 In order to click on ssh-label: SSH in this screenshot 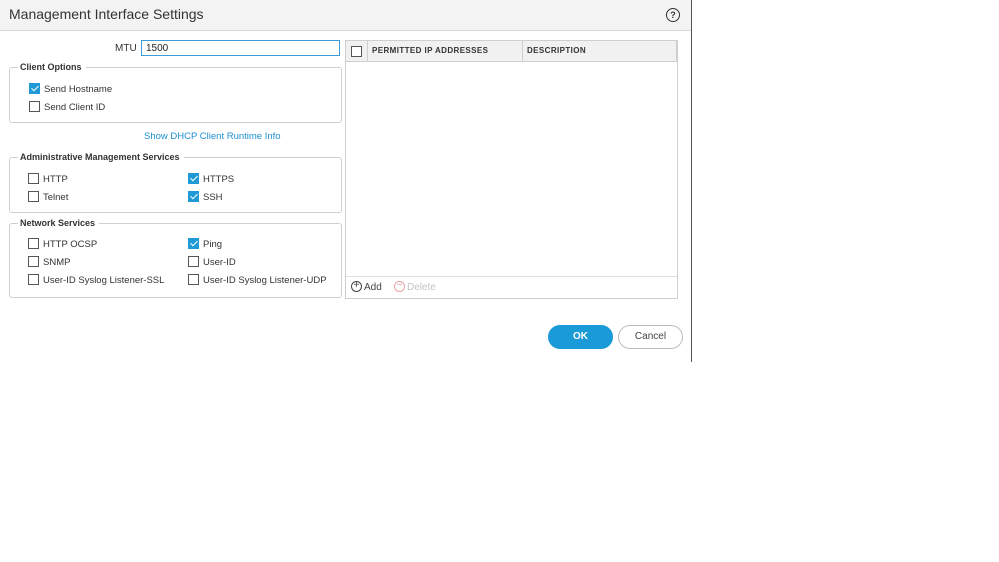, I will do `click(213, 197)`.